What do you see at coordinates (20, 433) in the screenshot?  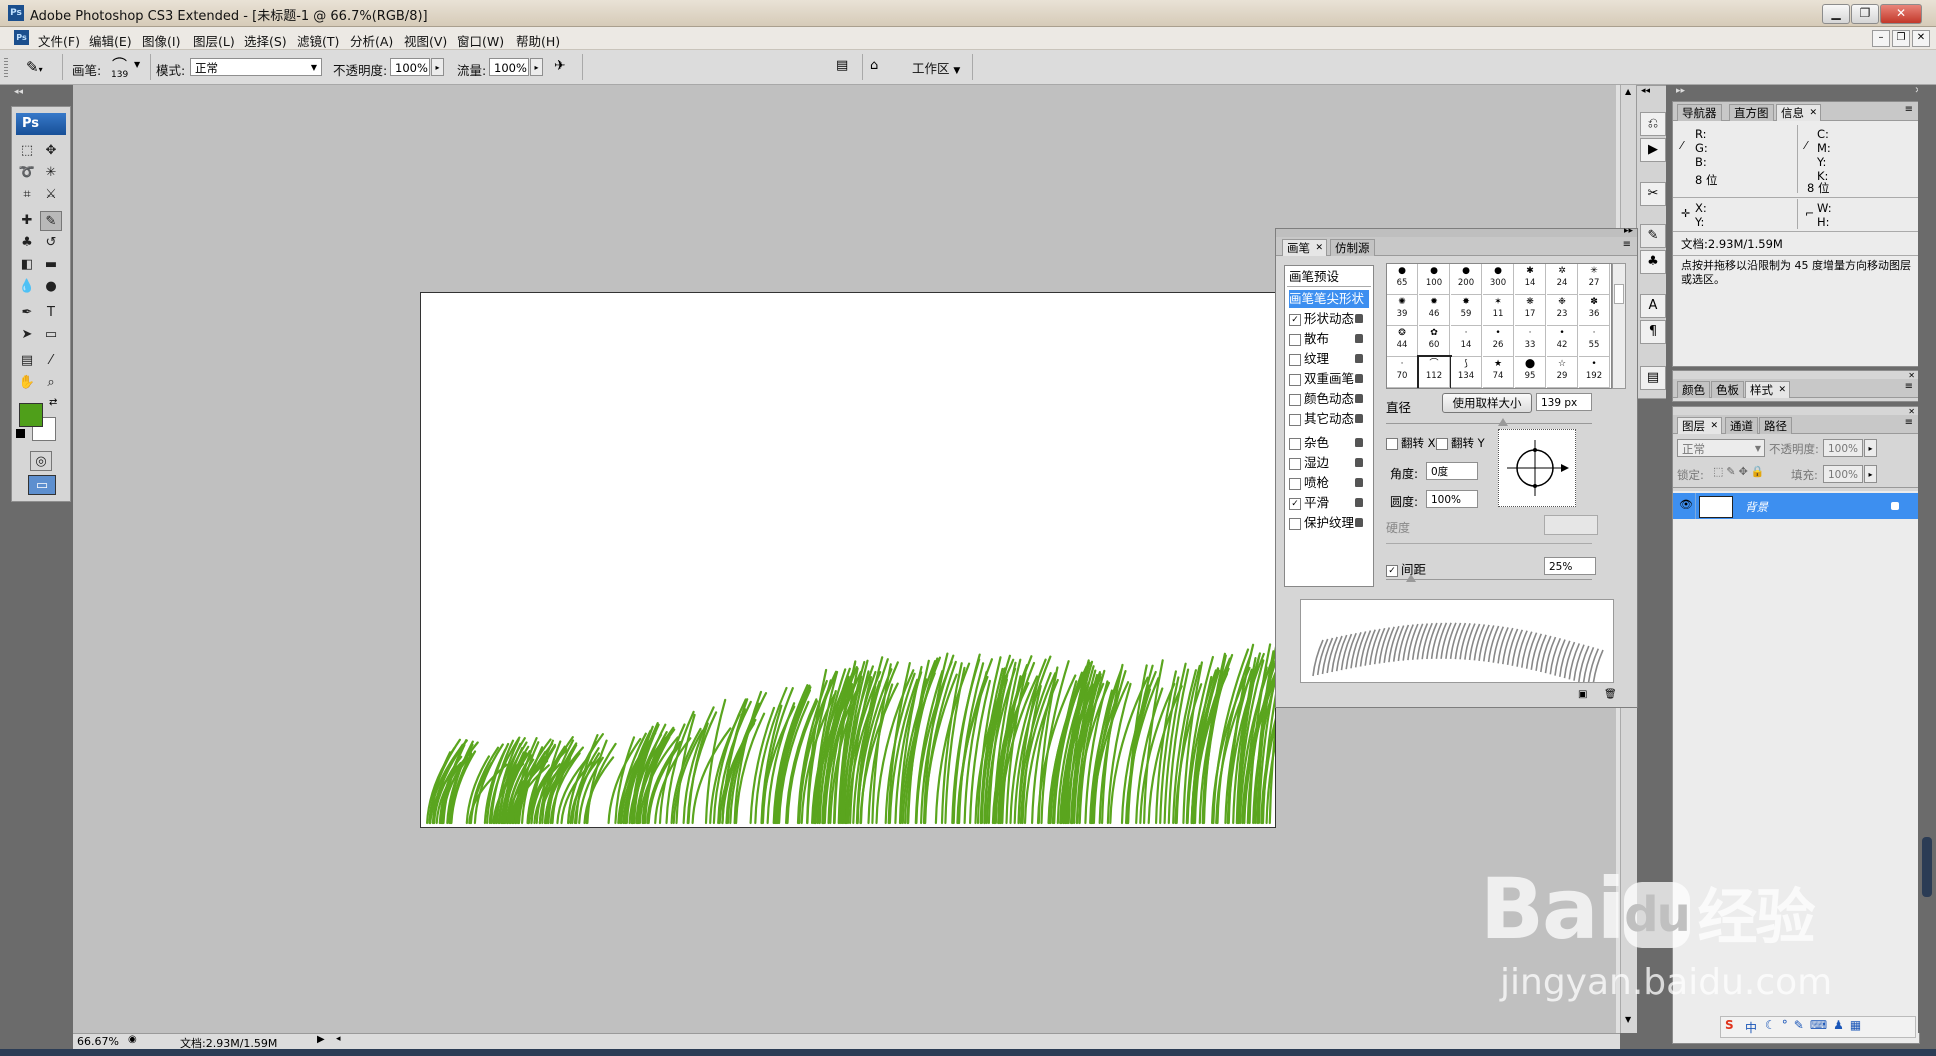 I see `default-colors-icon` at bounding box center [20, 433].